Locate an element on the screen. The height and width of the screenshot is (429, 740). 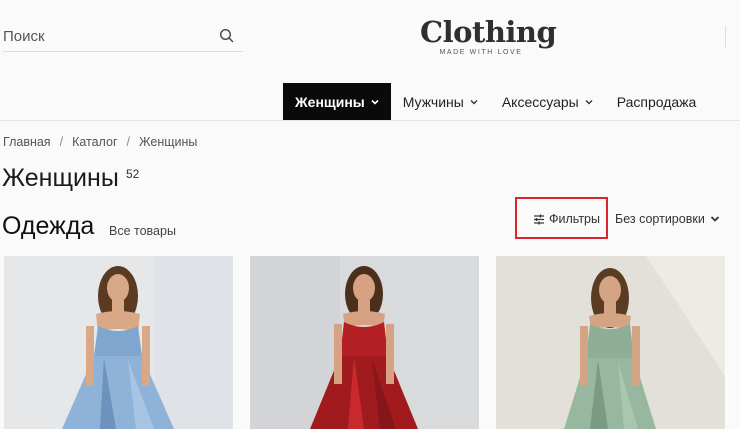
breadcrumb-home: Главная is located at coordinates (27, 142).